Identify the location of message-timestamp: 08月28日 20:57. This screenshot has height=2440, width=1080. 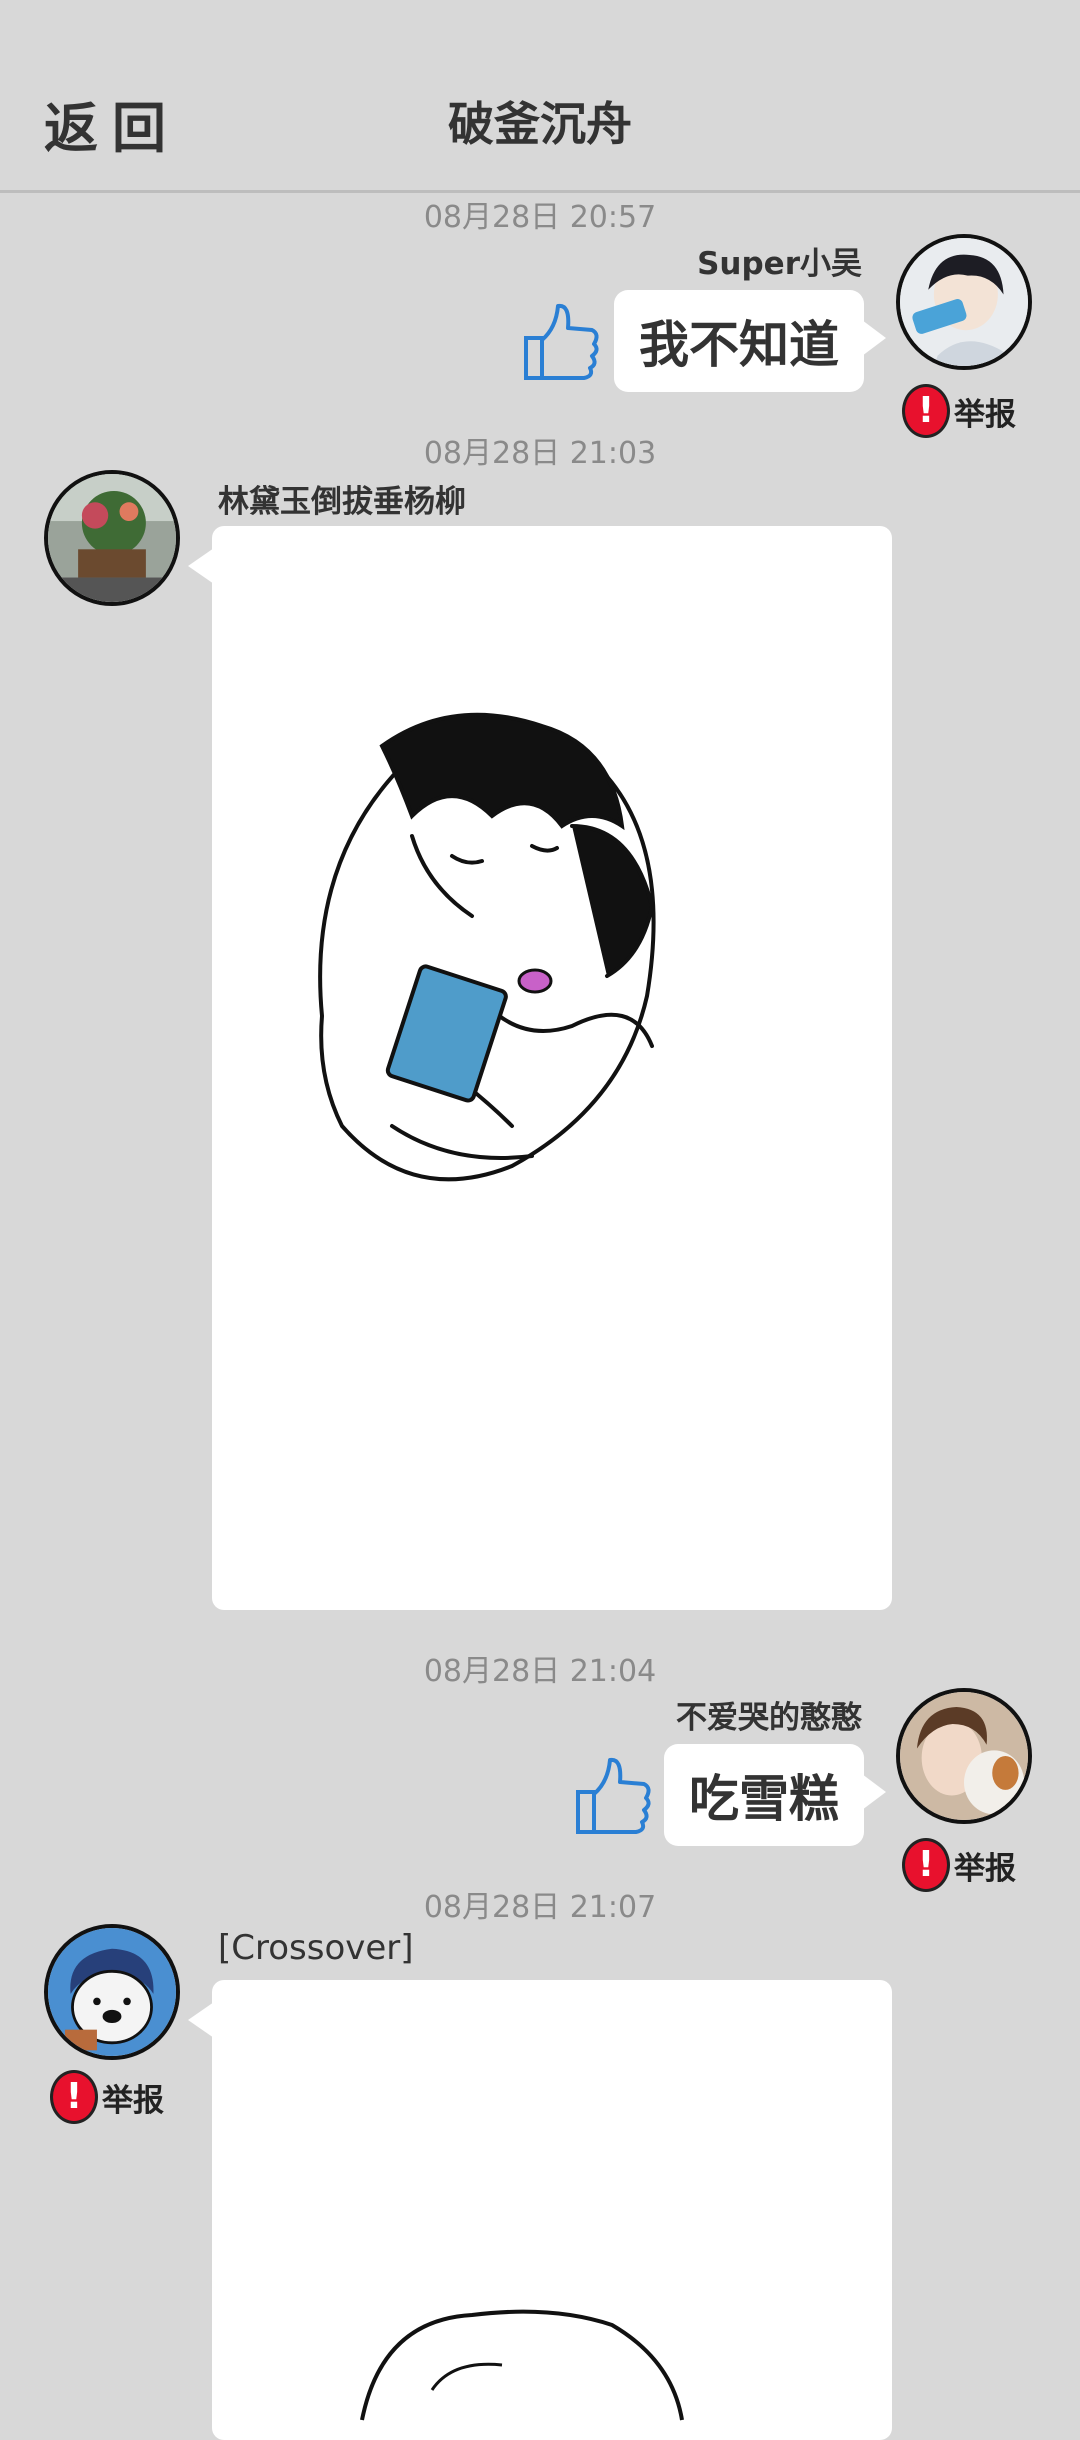
(540, 217).